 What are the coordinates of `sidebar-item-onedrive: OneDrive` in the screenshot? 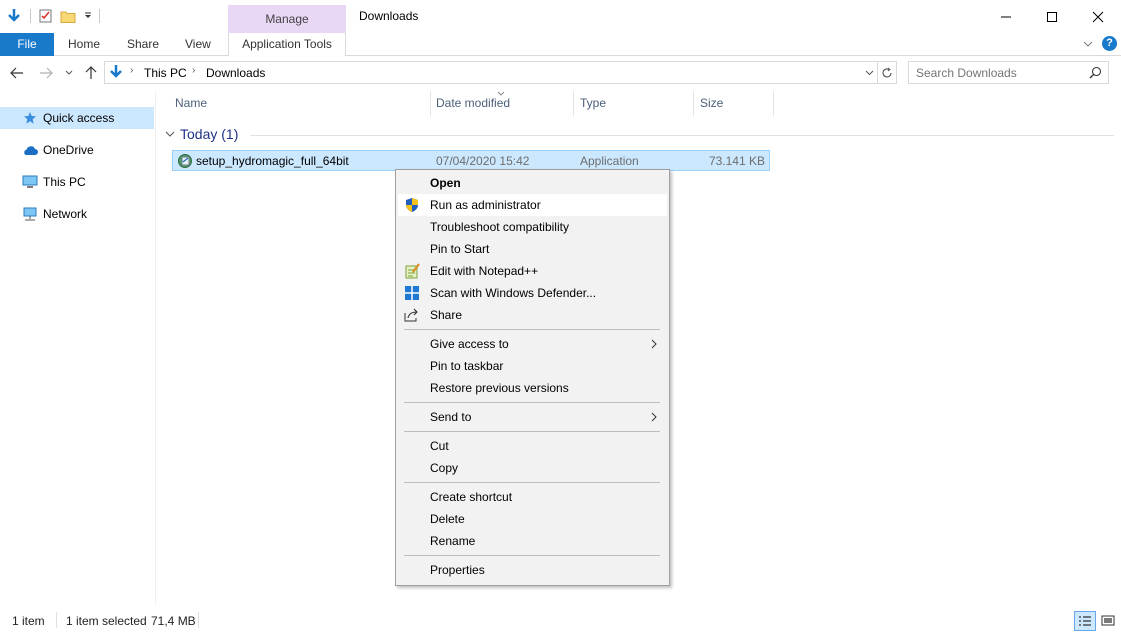 It's located at (77, 150).